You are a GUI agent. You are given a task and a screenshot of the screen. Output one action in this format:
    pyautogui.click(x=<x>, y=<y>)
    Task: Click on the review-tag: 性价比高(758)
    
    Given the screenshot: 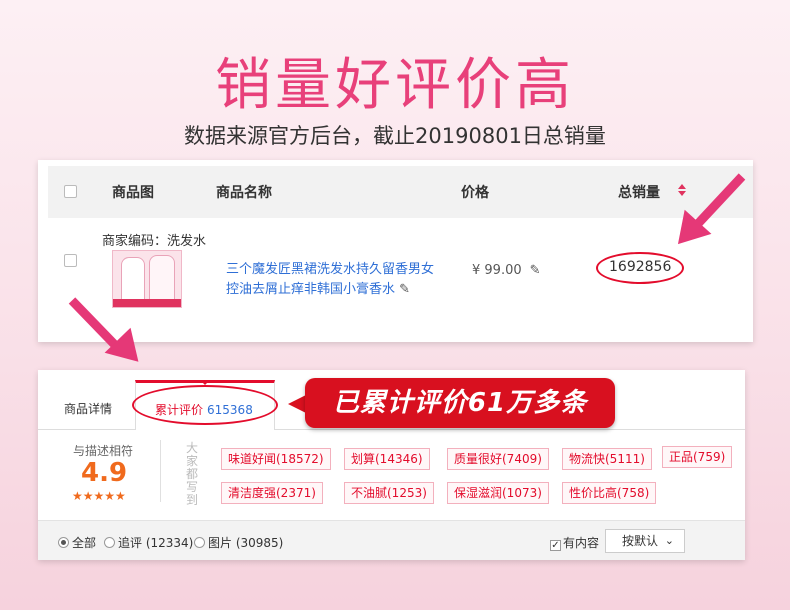 What is the action you would take?
    pyautogui.click(x=609, y=493)
    